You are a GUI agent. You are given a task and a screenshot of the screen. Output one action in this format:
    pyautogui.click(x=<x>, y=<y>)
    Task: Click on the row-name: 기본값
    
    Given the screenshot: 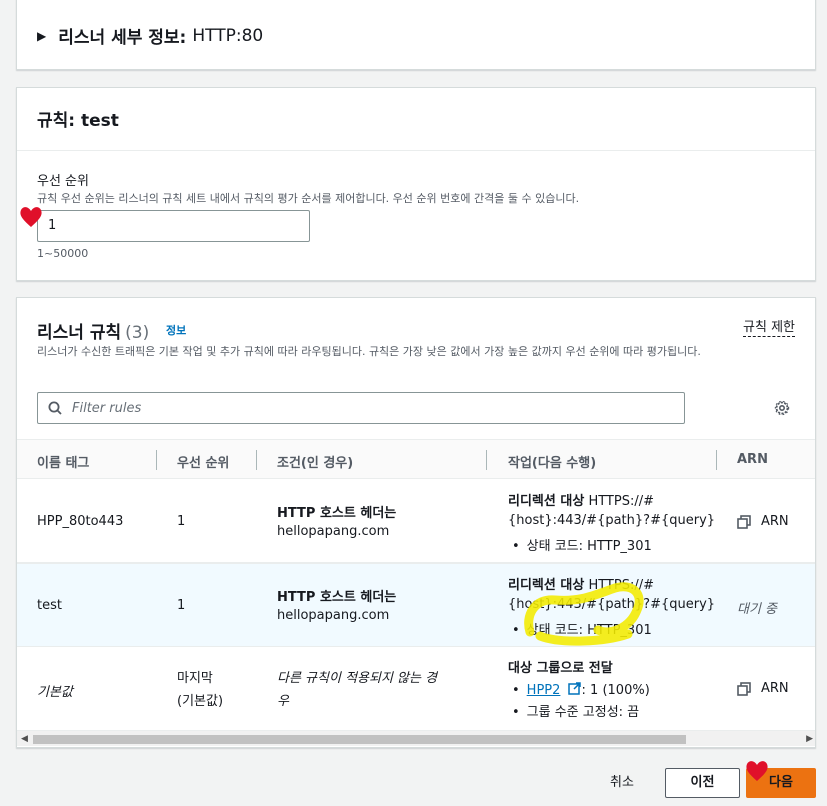 What is the action you would take?
    pyautogui.click(x=55, y=692)
    